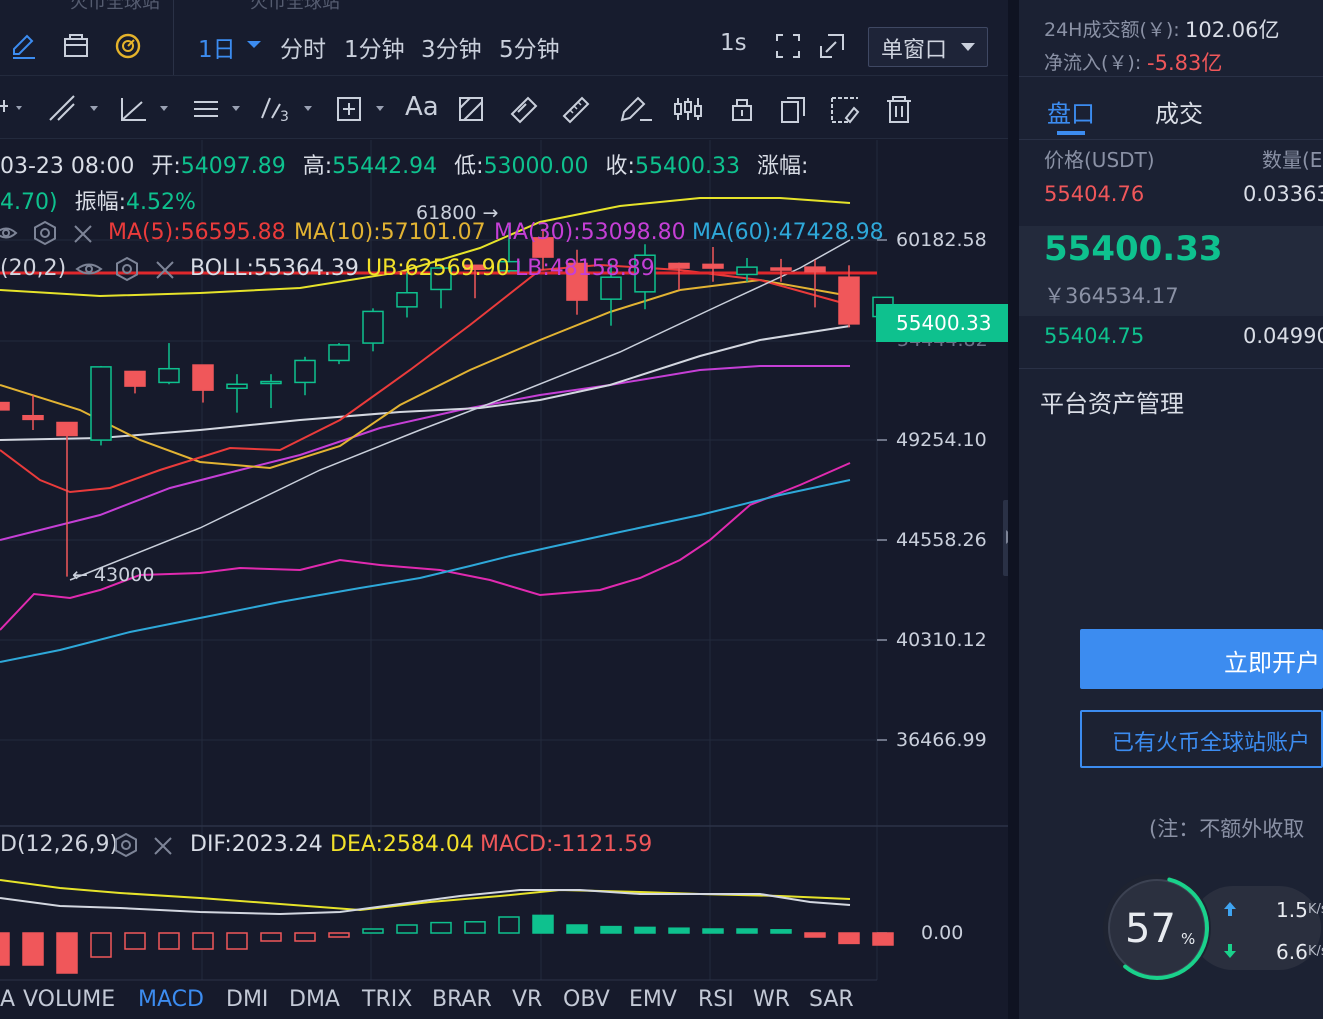  Describe the element at coordinates (1185, 63) in the screenshot. I see `netflow-value: -5.83亿` at that location.